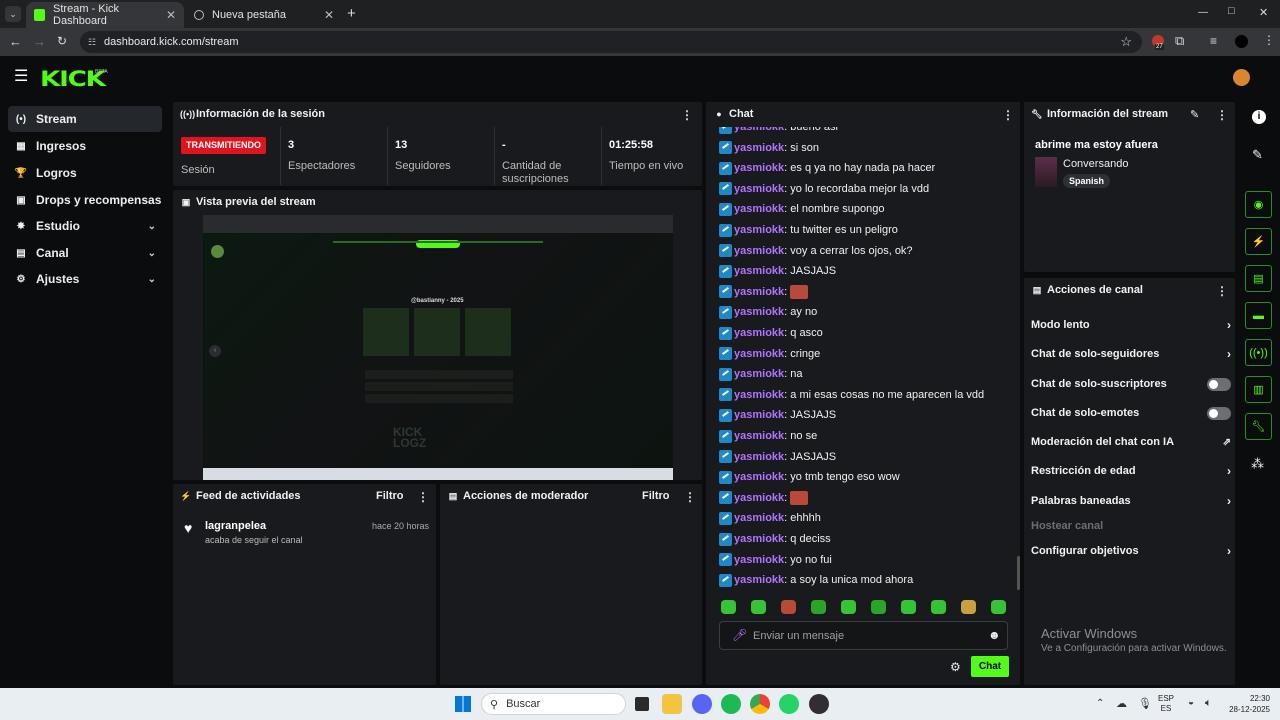 The height and width of the screenshot is (720, 1280). I want to click on back-icon: ←, so click(15, 41).